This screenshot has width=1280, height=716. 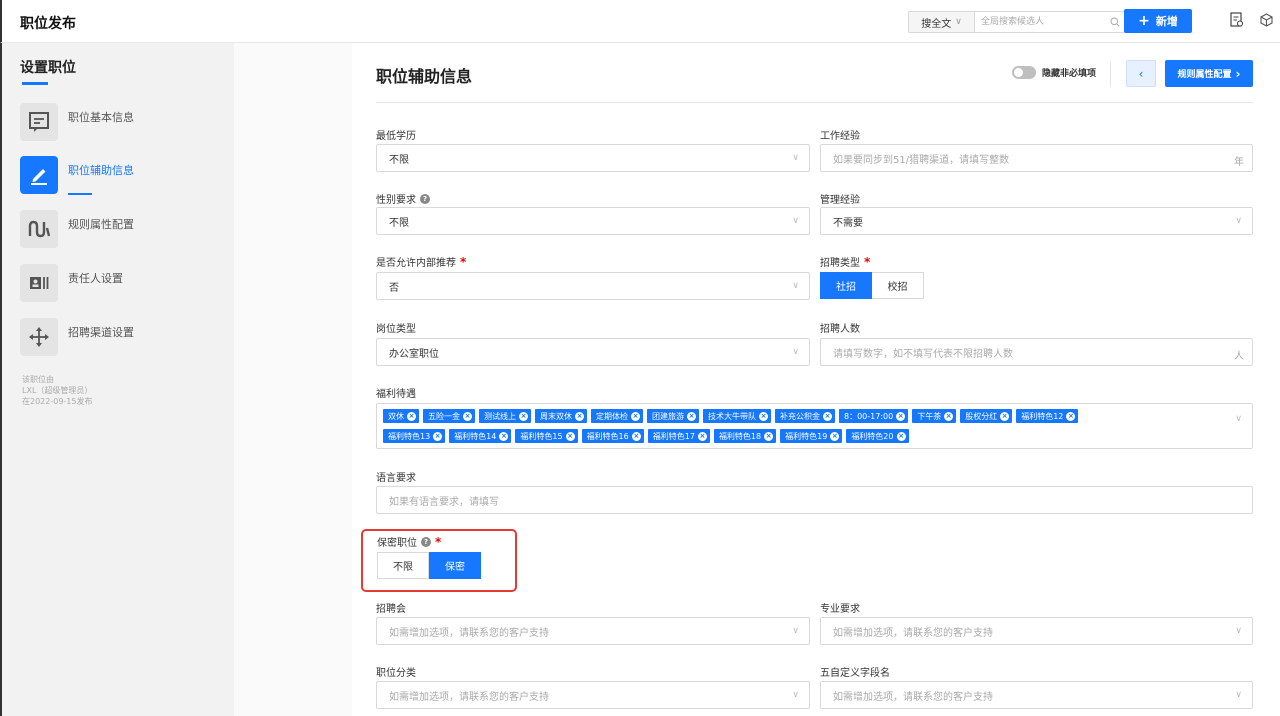 I want to click on required-mark: *, so click(x=867, y=261).